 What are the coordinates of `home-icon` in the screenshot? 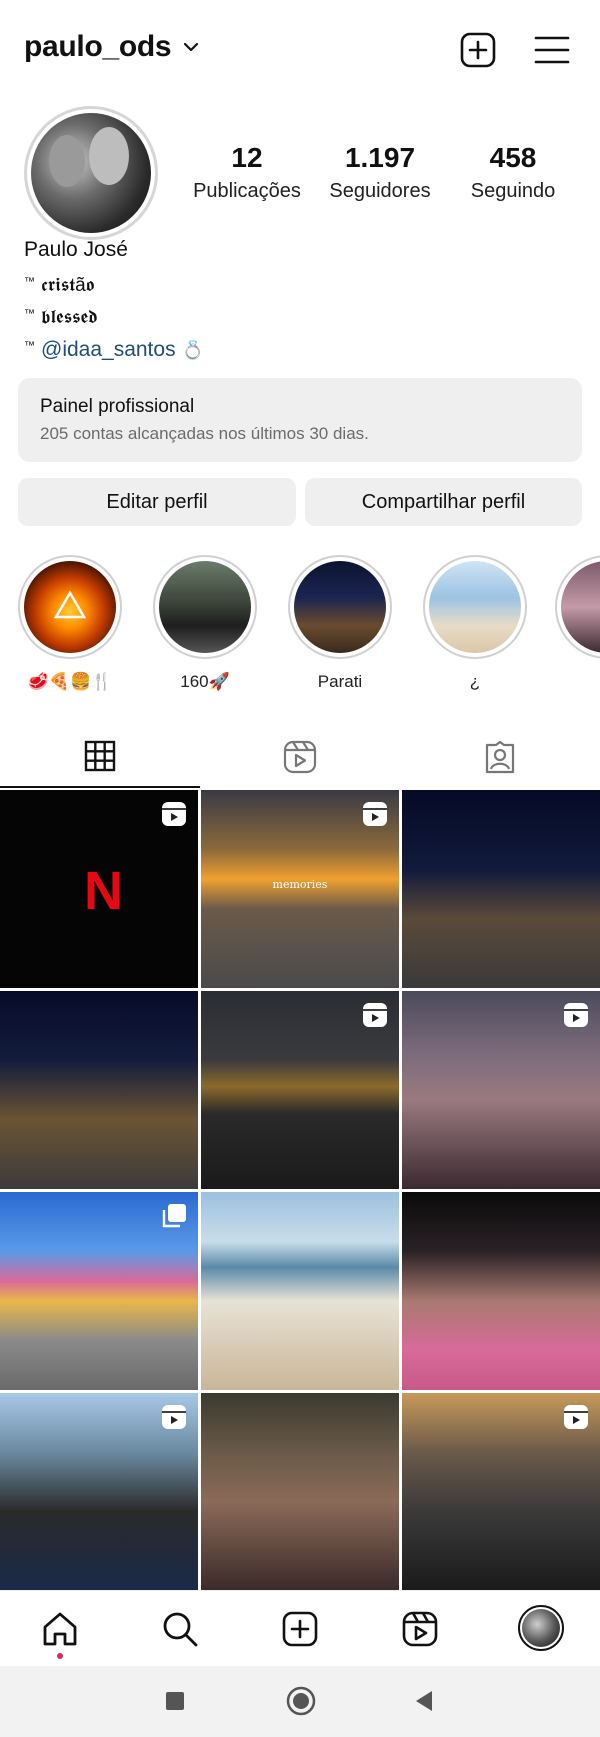 It's located at (60, 1629).